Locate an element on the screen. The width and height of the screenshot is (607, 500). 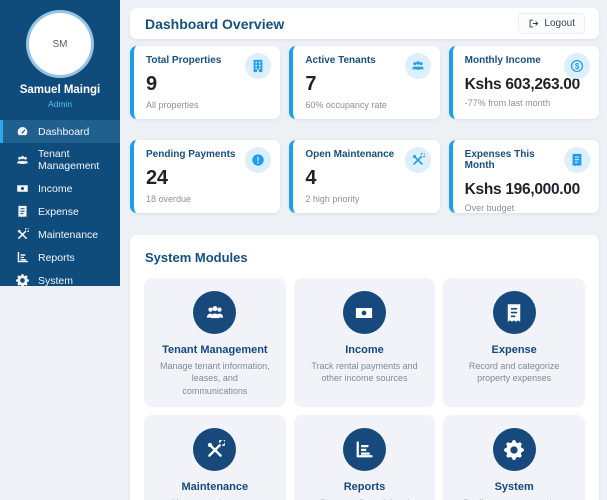
user-name: Samuel Maingi is located at coordinates (60, 90).